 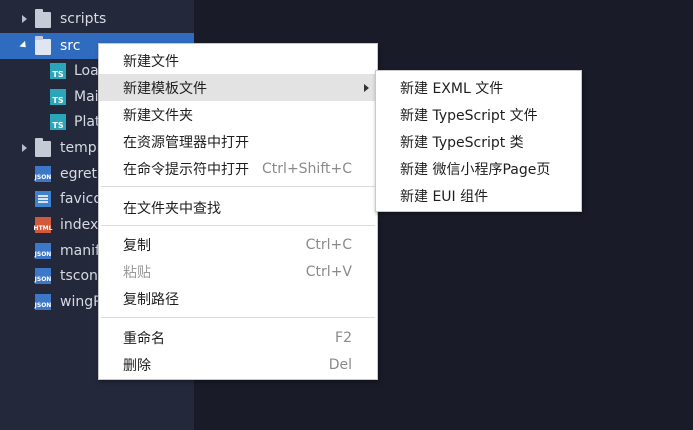 I want to click on shortcut-label: F2, so click(x=343, y=337).